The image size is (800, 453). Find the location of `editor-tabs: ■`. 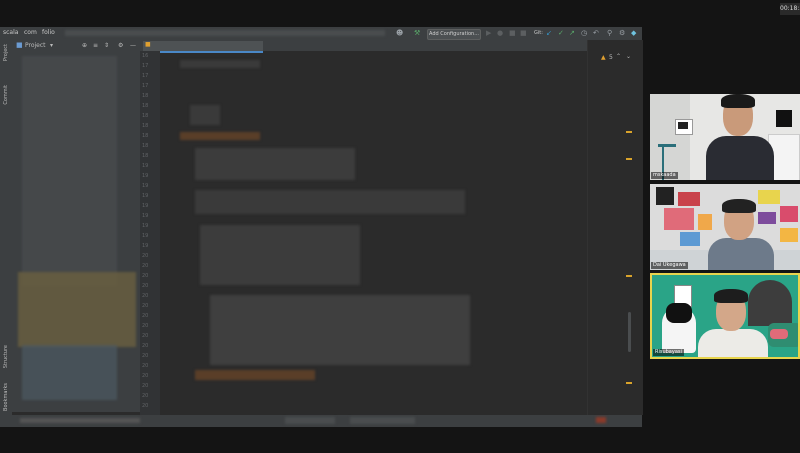

editor-tabs: ■ is located at coordinates (363, 46).